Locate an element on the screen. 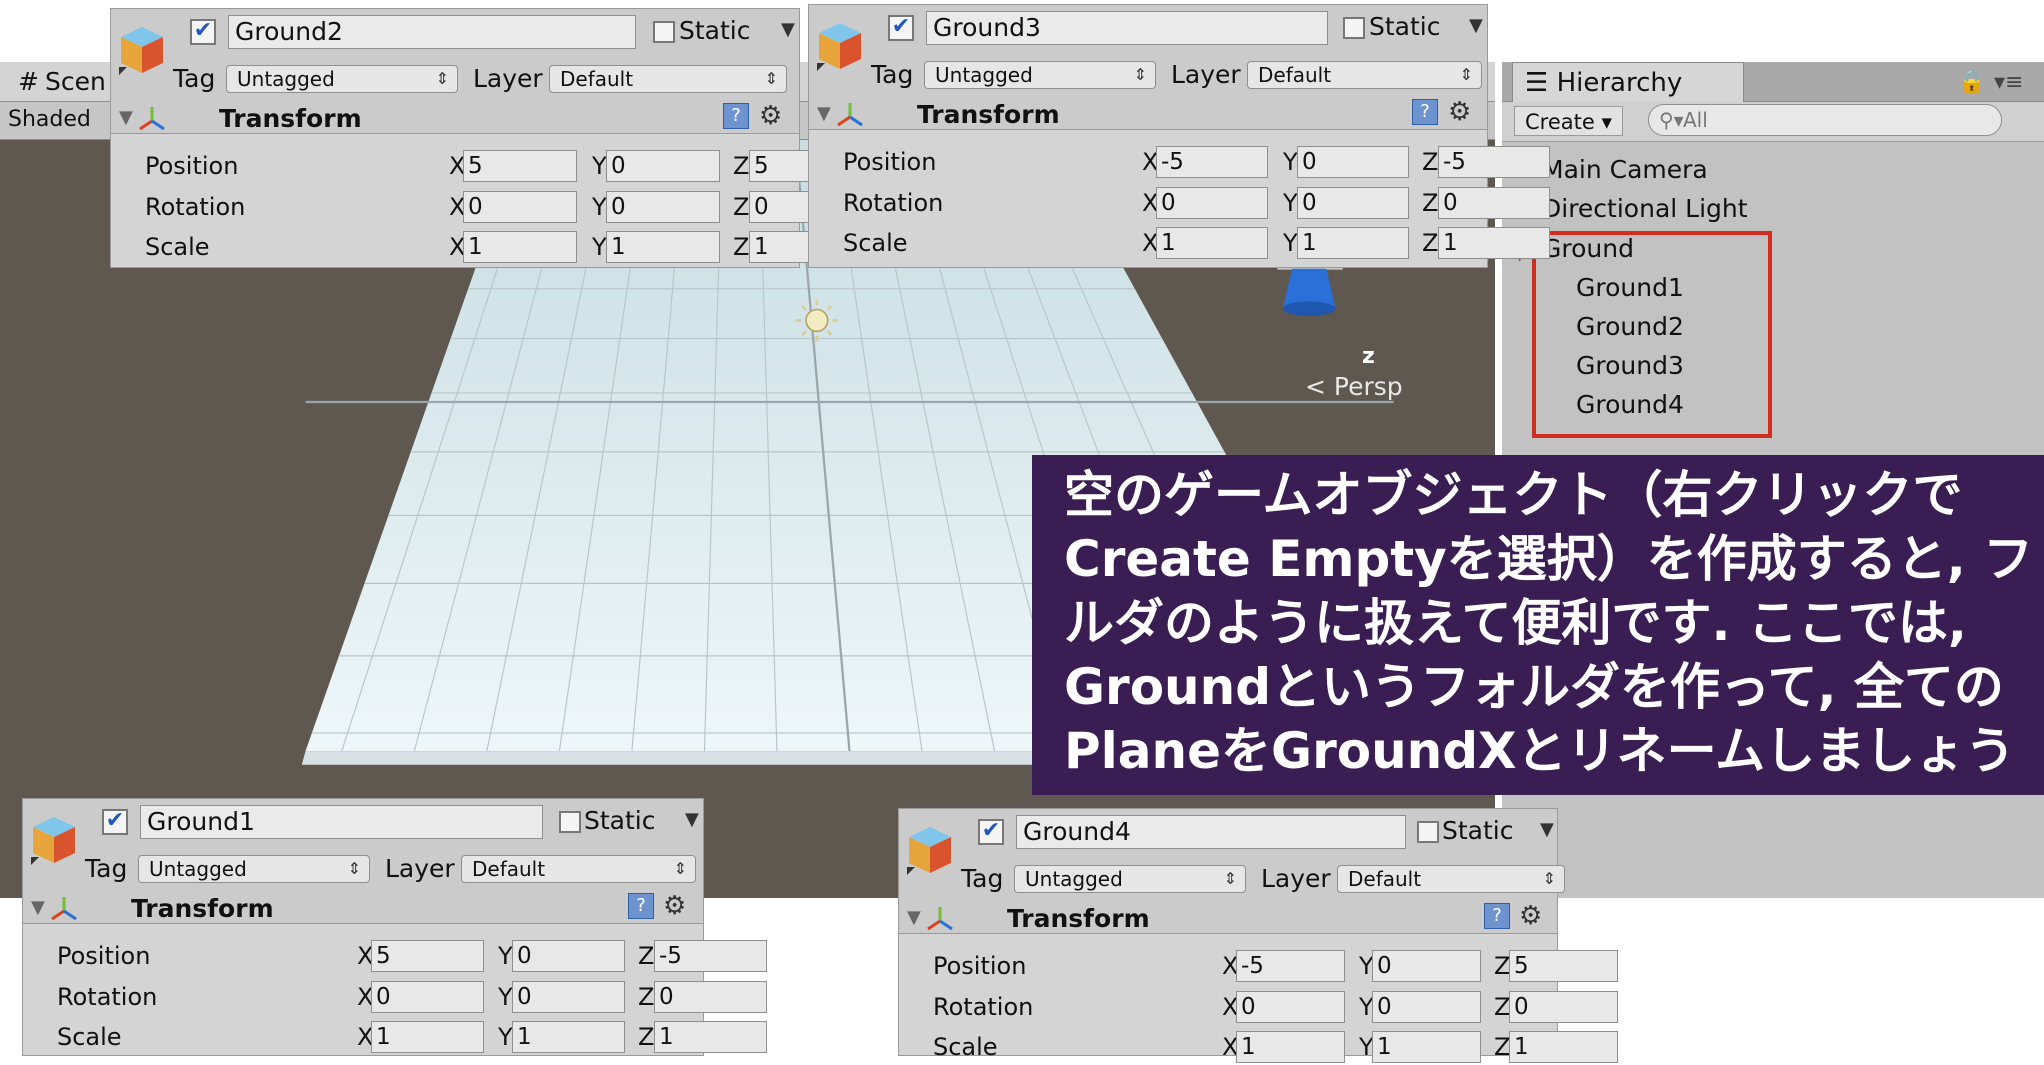  object-name-value: Ground3 is located at coordinates (987, 27).